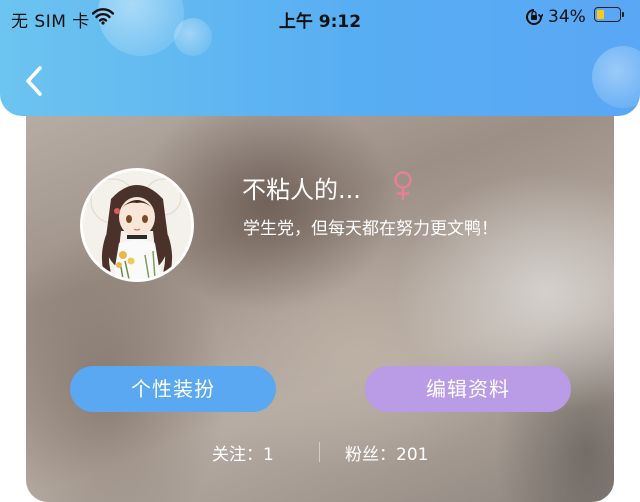 The height and width of the screenshot is (502, 640). I want to click on status-bar: 无 SIM 卡 上午 9:12 34%, so click(320, 17).